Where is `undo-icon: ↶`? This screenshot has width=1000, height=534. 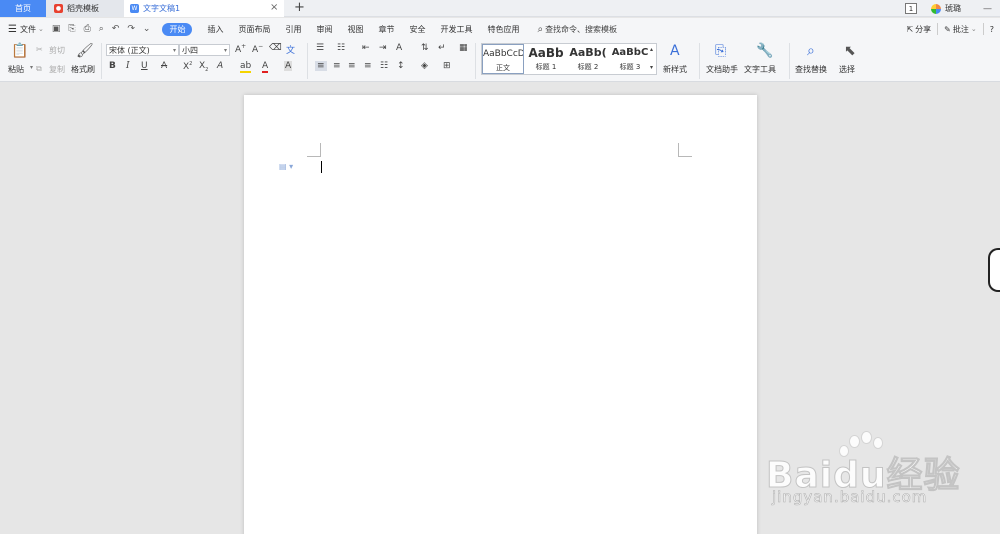 undo-icon: ↶ is located at coordinates (116, 29).